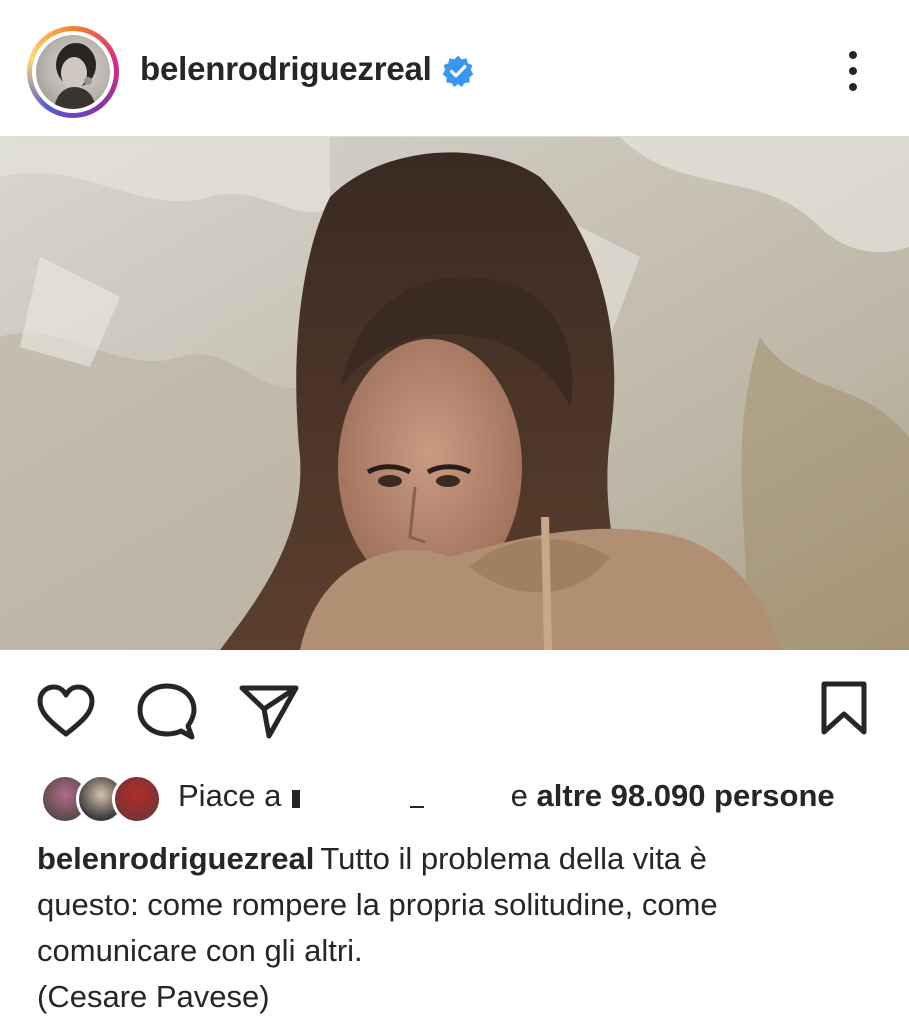 This screenshot has height=1024, width=909. Describe the element at coordinates (200, 950) in the screenshot. I see `caption-line-3: comunicare con gli altri.` at that location.